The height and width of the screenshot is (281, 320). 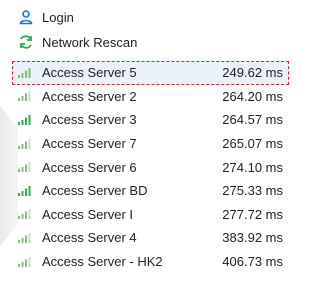 What do you see at coordinates (150, 144) in the screenshot?
I see `server-row: Access Server 7 265.07 ms` at bounding box center [150, 144].